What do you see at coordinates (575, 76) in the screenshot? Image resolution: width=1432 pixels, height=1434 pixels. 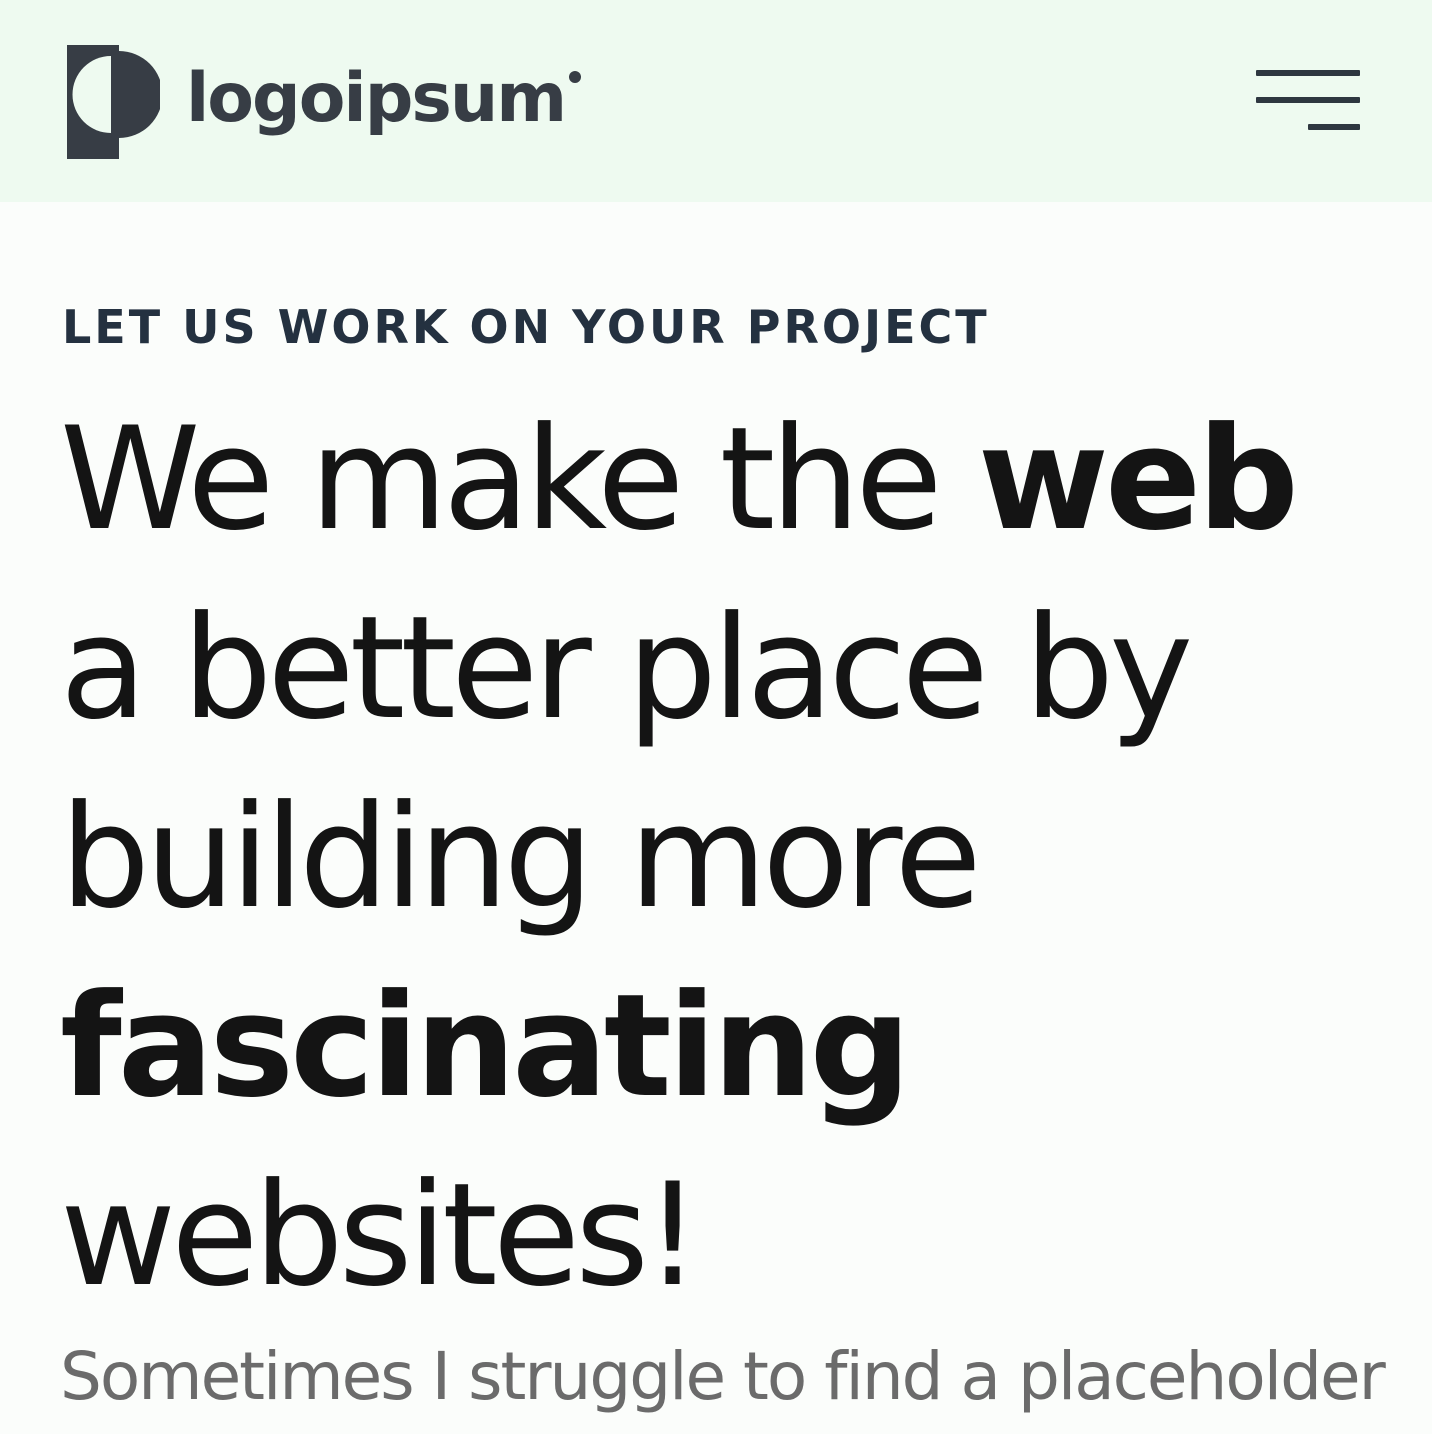 I see `logo-dot` at bounding box center [575, 76].